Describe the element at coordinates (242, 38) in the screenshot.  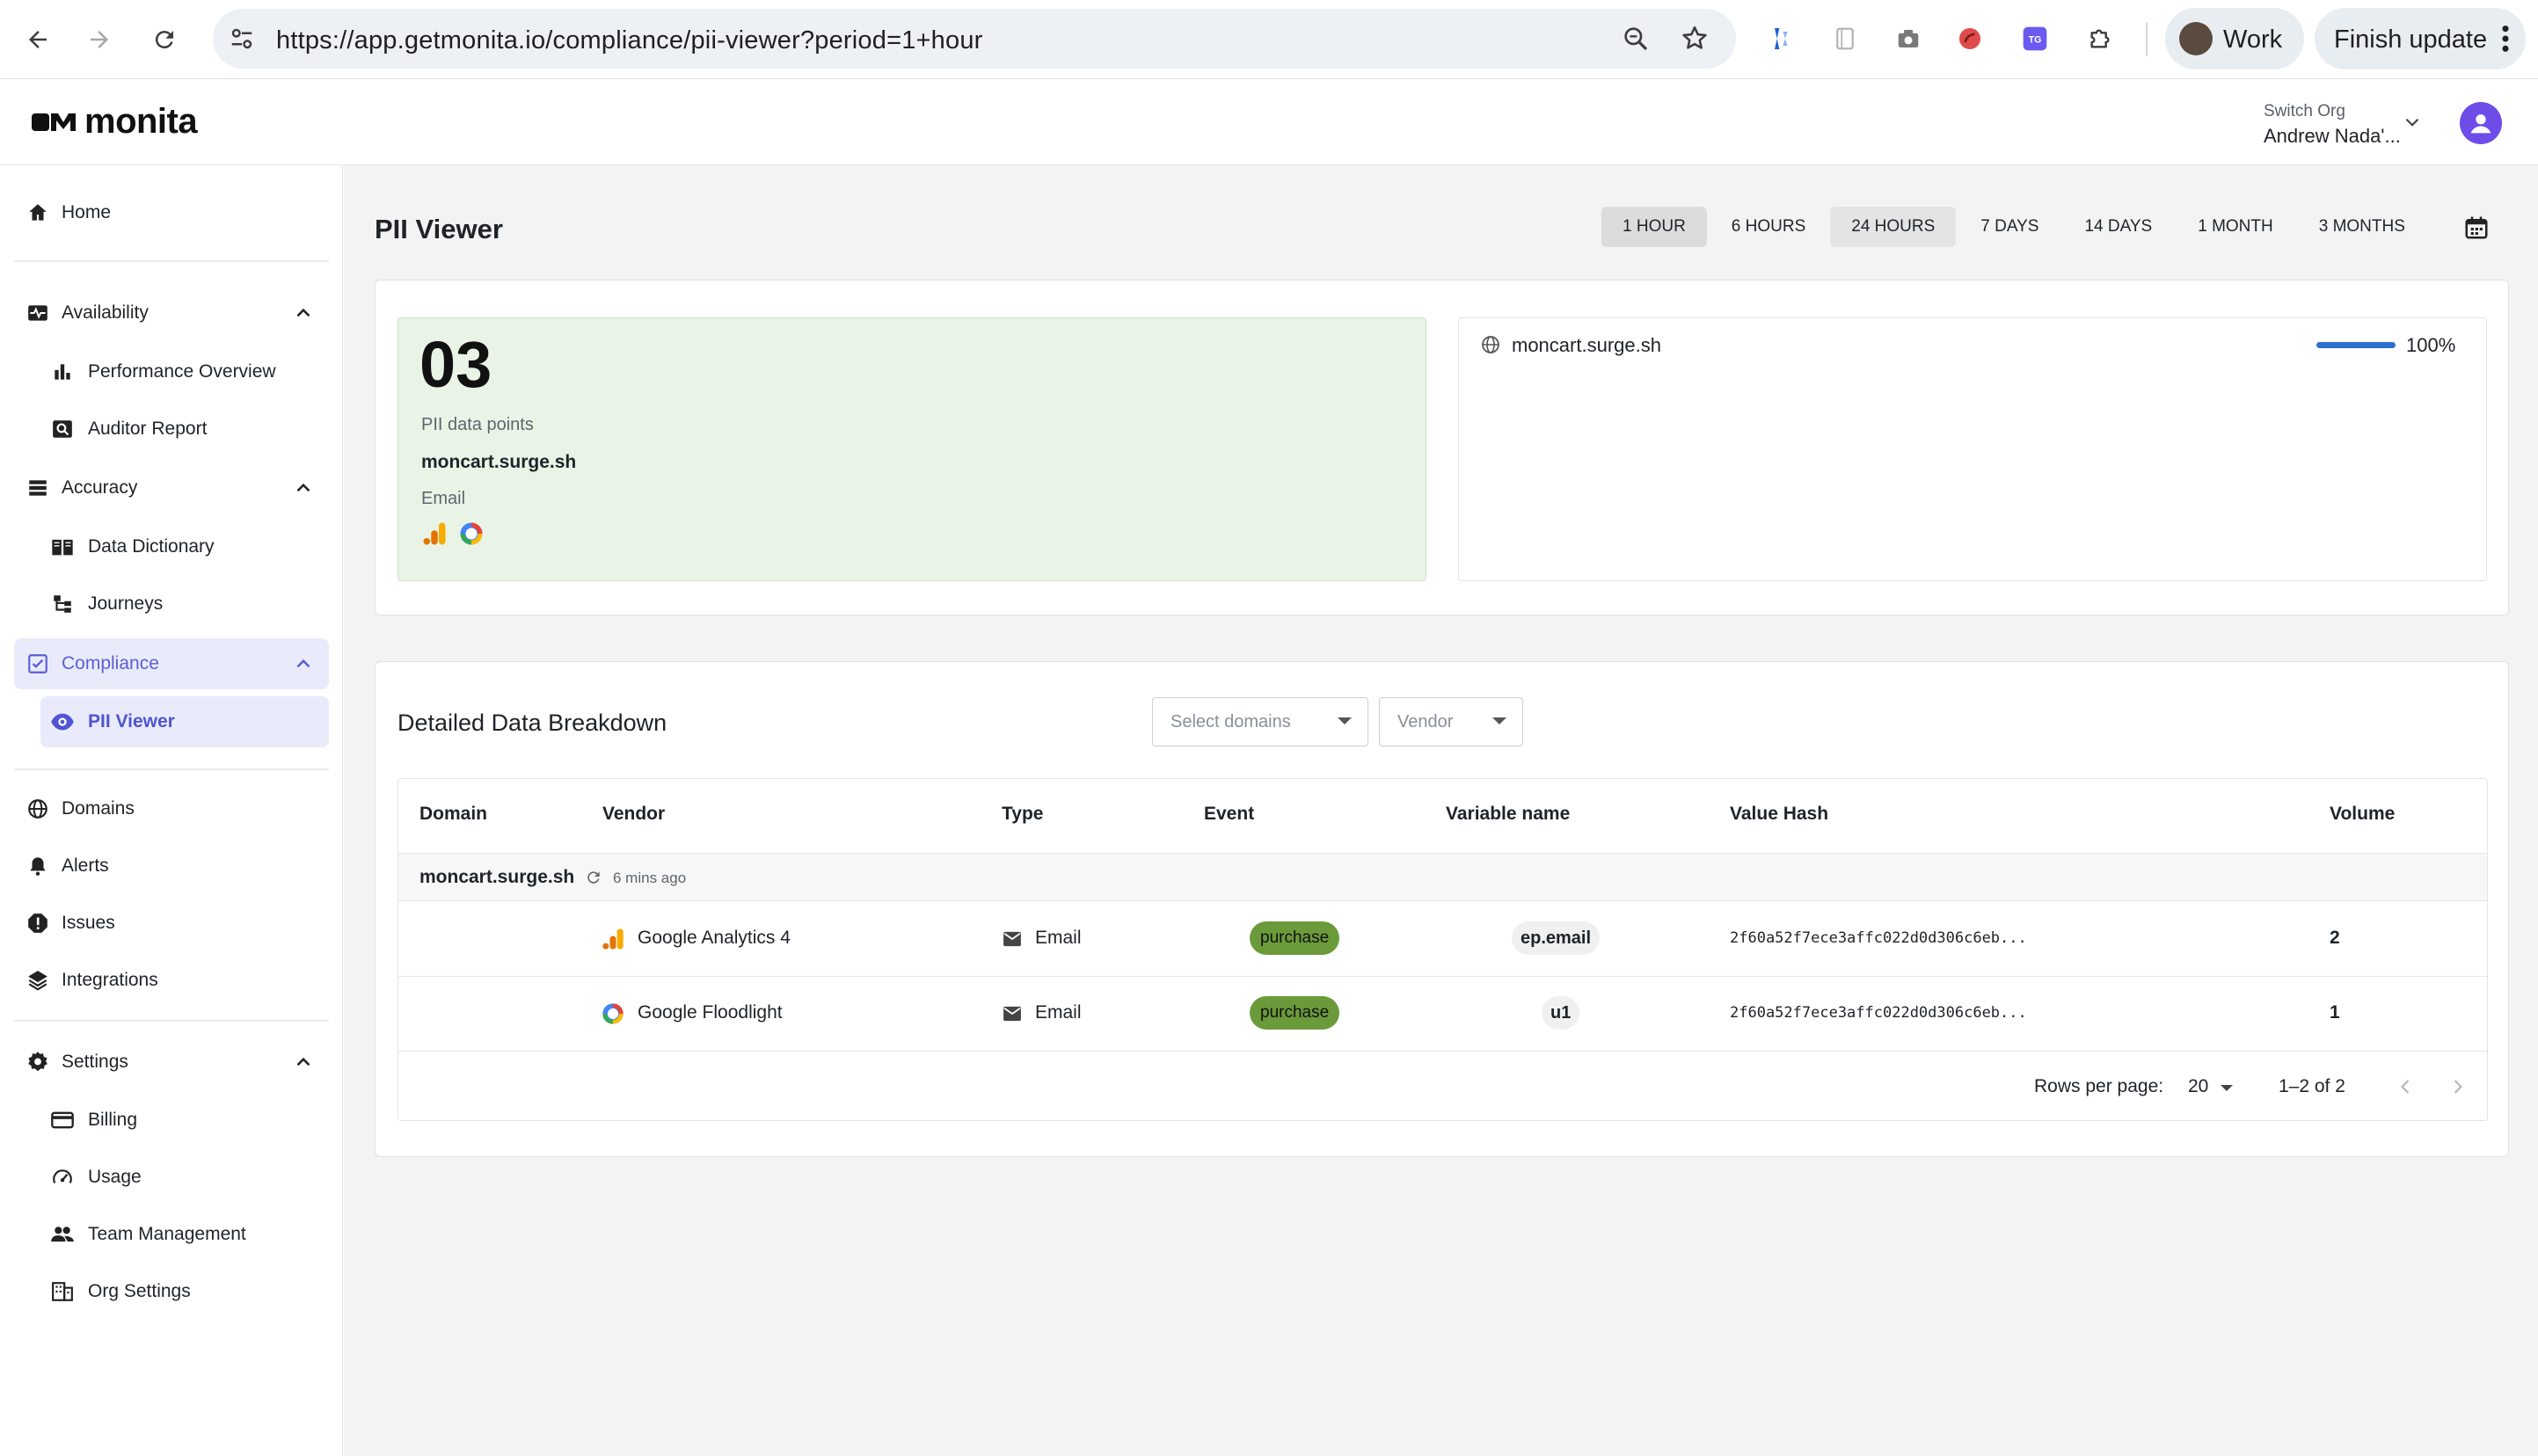
I see `site-settings-icon` at that location.